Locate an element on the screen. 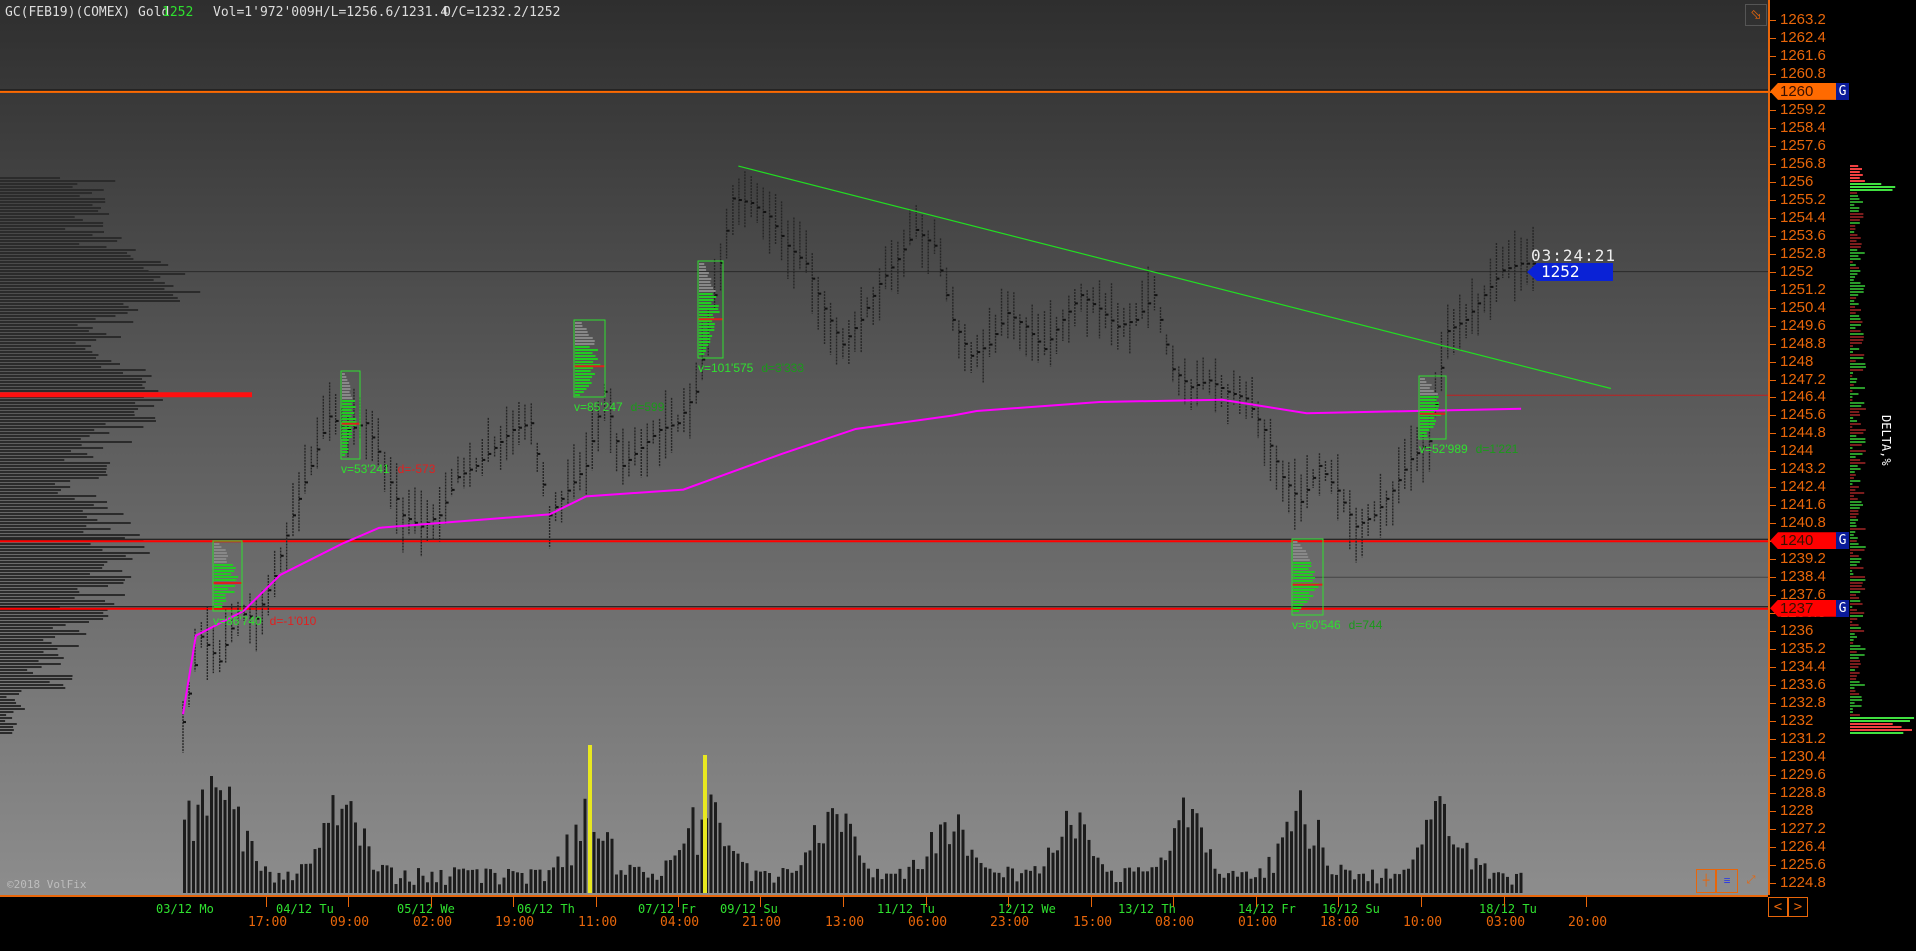 The height and width of the screenshot is (951, 1916). price-alert-tag: 1260 G is located at coordinates (1810, 91).